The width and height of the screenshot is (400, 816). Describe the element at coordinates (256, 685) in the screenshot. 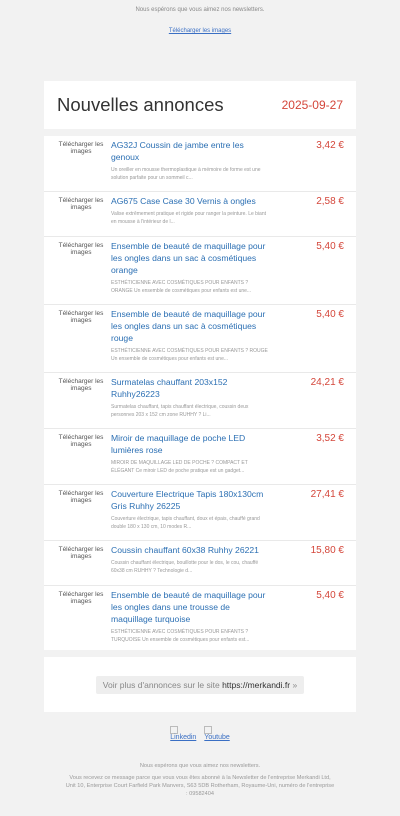

I see `more-listings-url: https://merkandi.fr` at that location.